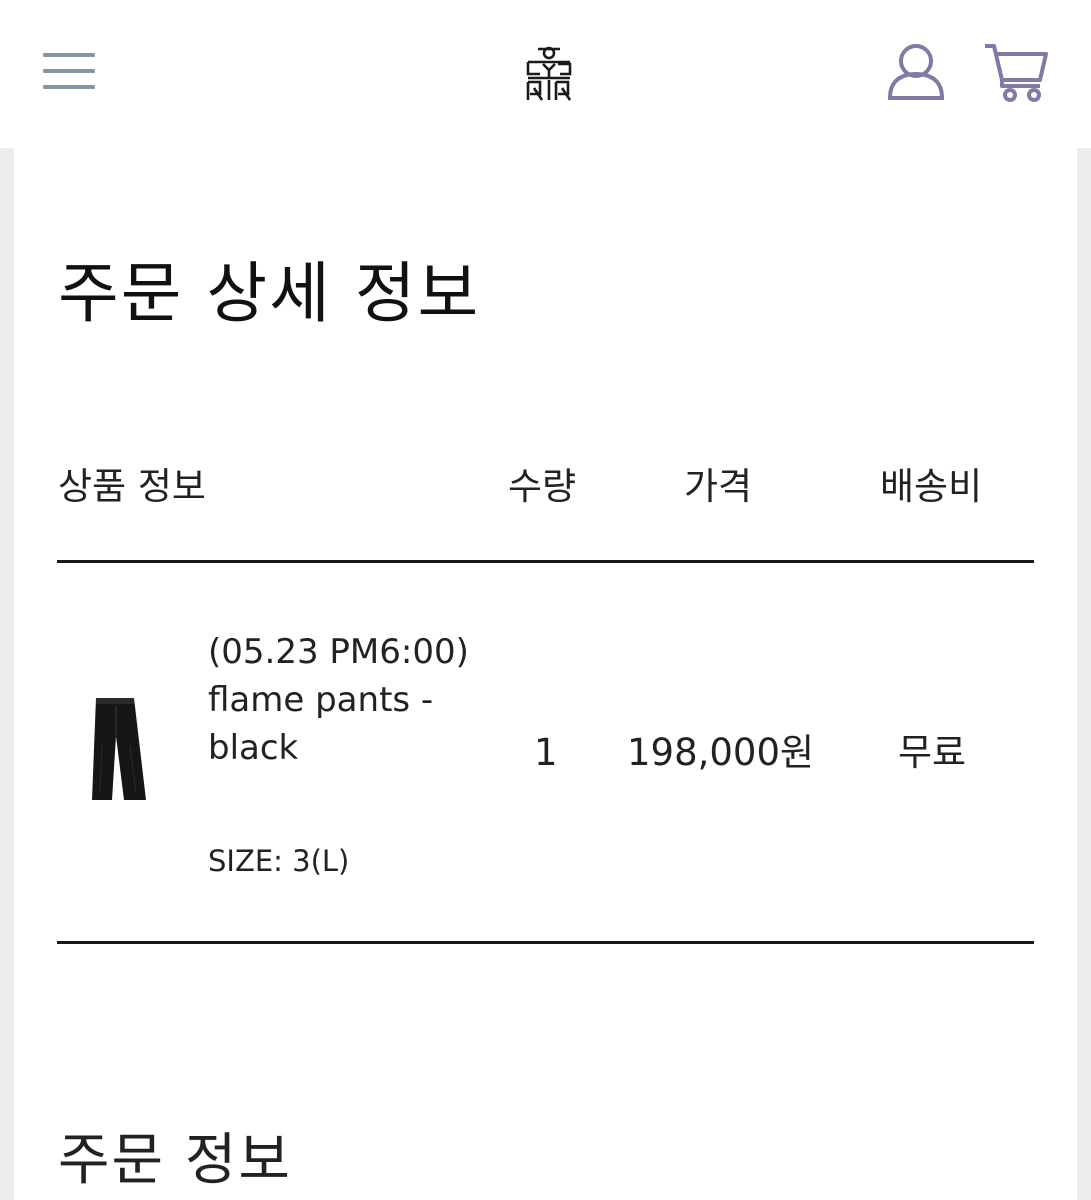  I want to click on column-header-quantity: 수량, so click(542, 486).